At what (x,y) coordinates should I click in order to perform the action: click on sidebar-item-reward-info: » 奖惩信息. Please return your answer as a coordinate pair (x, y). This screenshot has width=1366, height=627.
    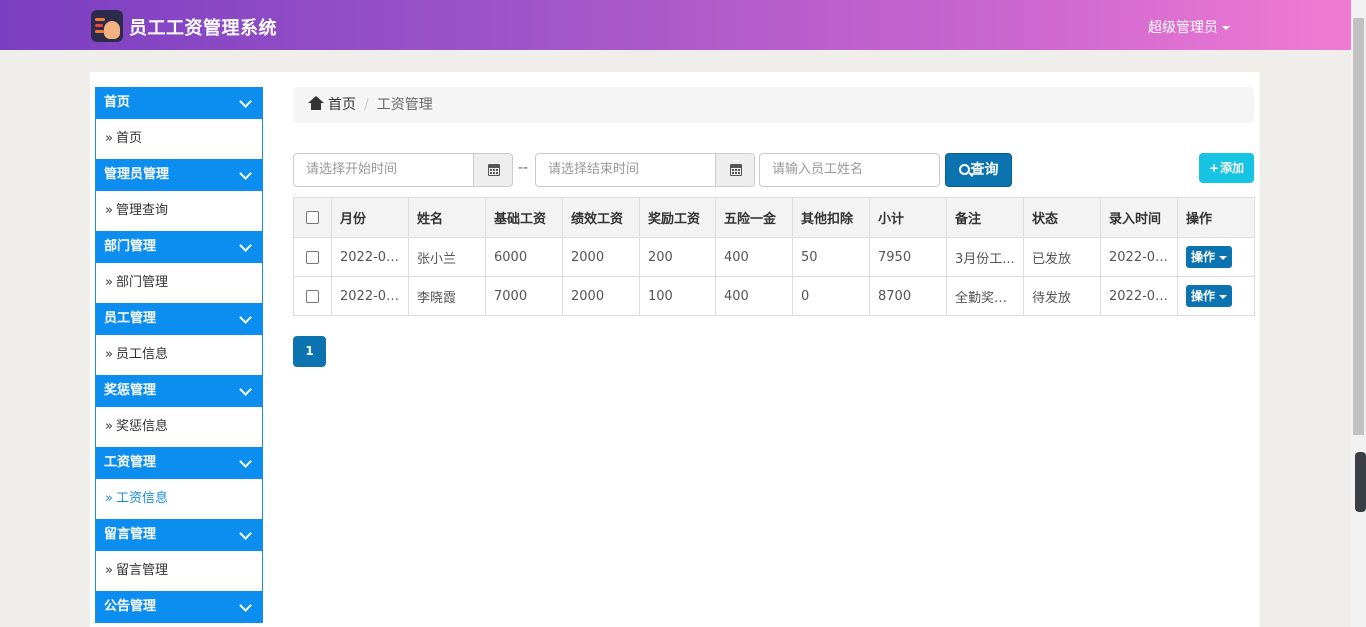
    Looking at the image, I should click on (179, 427).